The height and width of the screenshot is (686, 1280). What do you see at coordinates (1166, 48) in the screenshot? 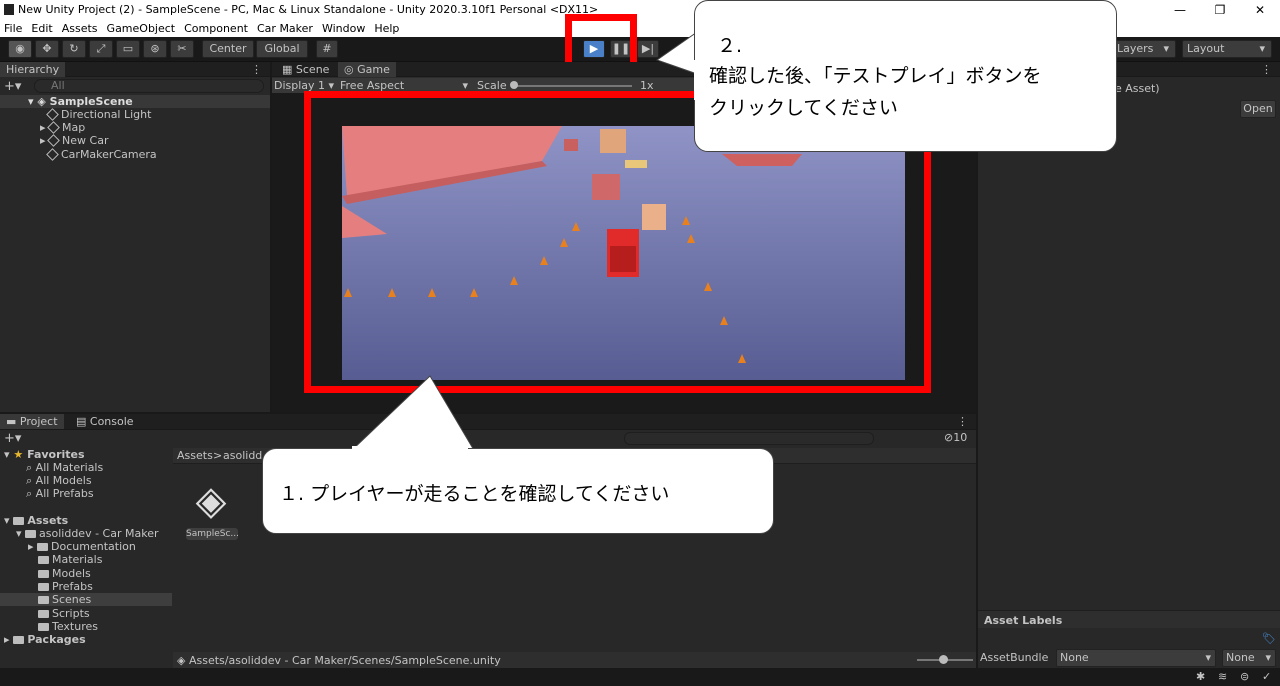
I see `chevron-down-icon: ▾` at bounding box center [1166, 48].